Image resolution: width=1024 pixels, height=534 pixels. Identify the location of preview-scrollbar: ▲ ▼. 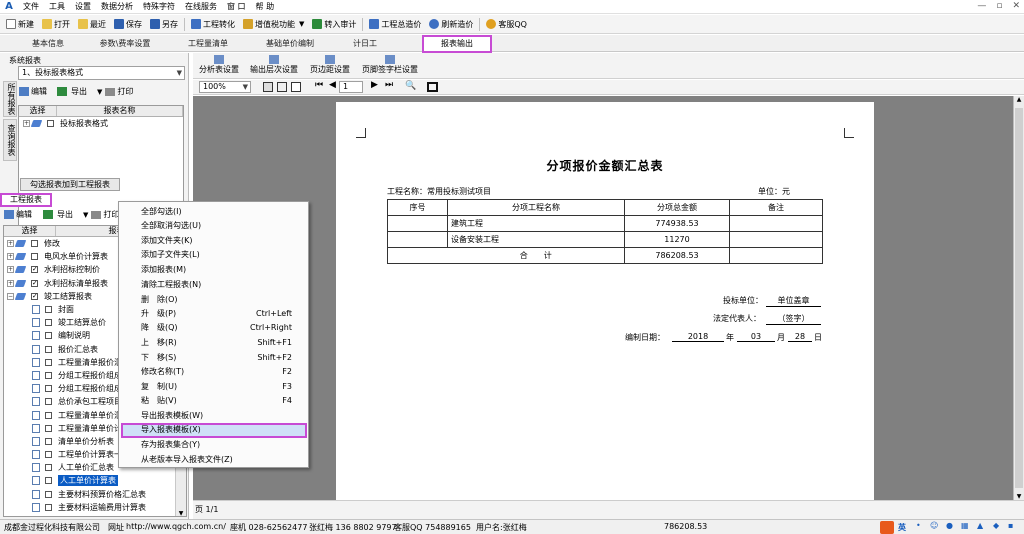
(1018, 298).